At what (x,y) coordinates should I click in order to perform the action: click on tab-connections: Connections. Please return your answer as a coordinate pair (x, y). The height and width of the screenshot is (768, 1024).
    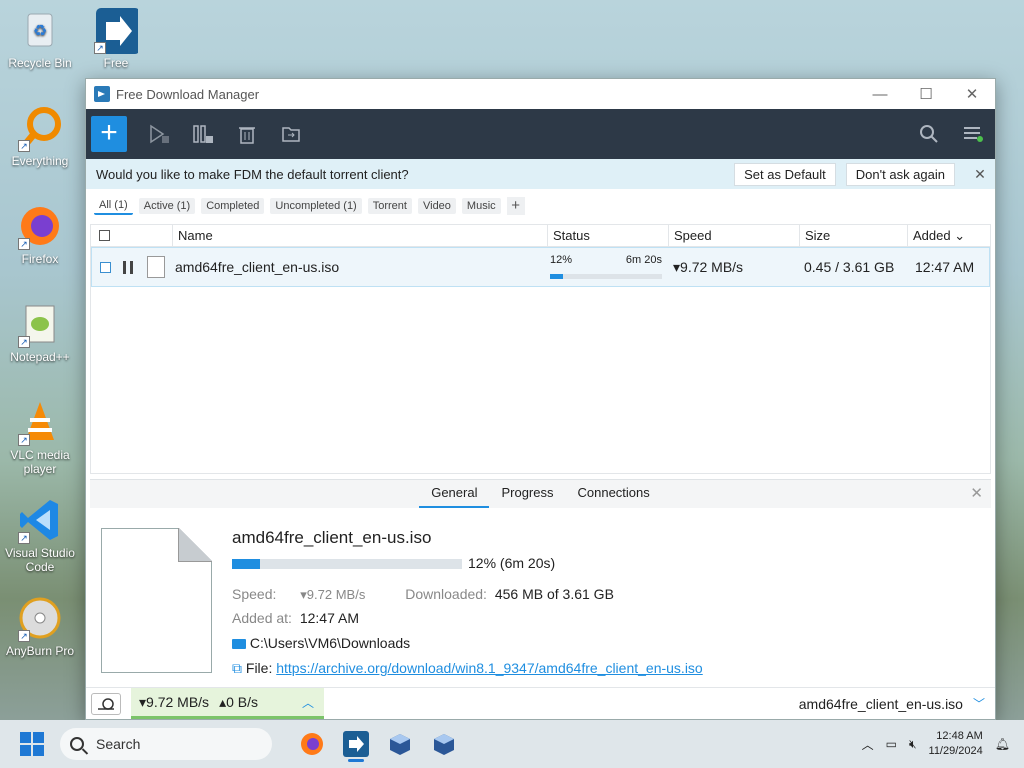
    Looking at the image, I should click on (614, 494).